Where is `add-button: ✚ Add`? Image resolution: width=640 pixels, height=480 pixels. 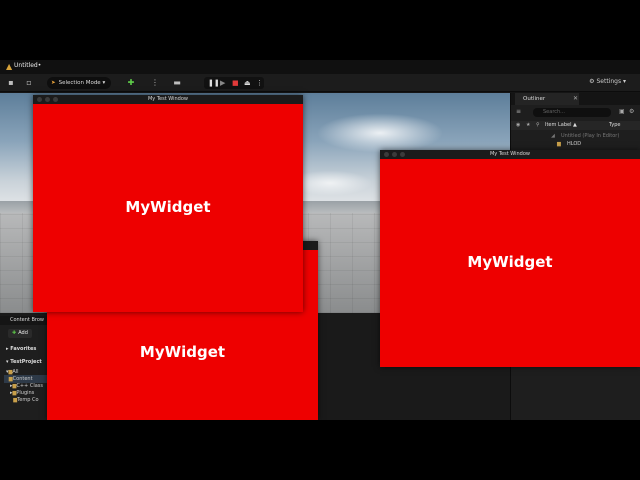 add-button: ✚ Add is located at coordinates (20, 333).